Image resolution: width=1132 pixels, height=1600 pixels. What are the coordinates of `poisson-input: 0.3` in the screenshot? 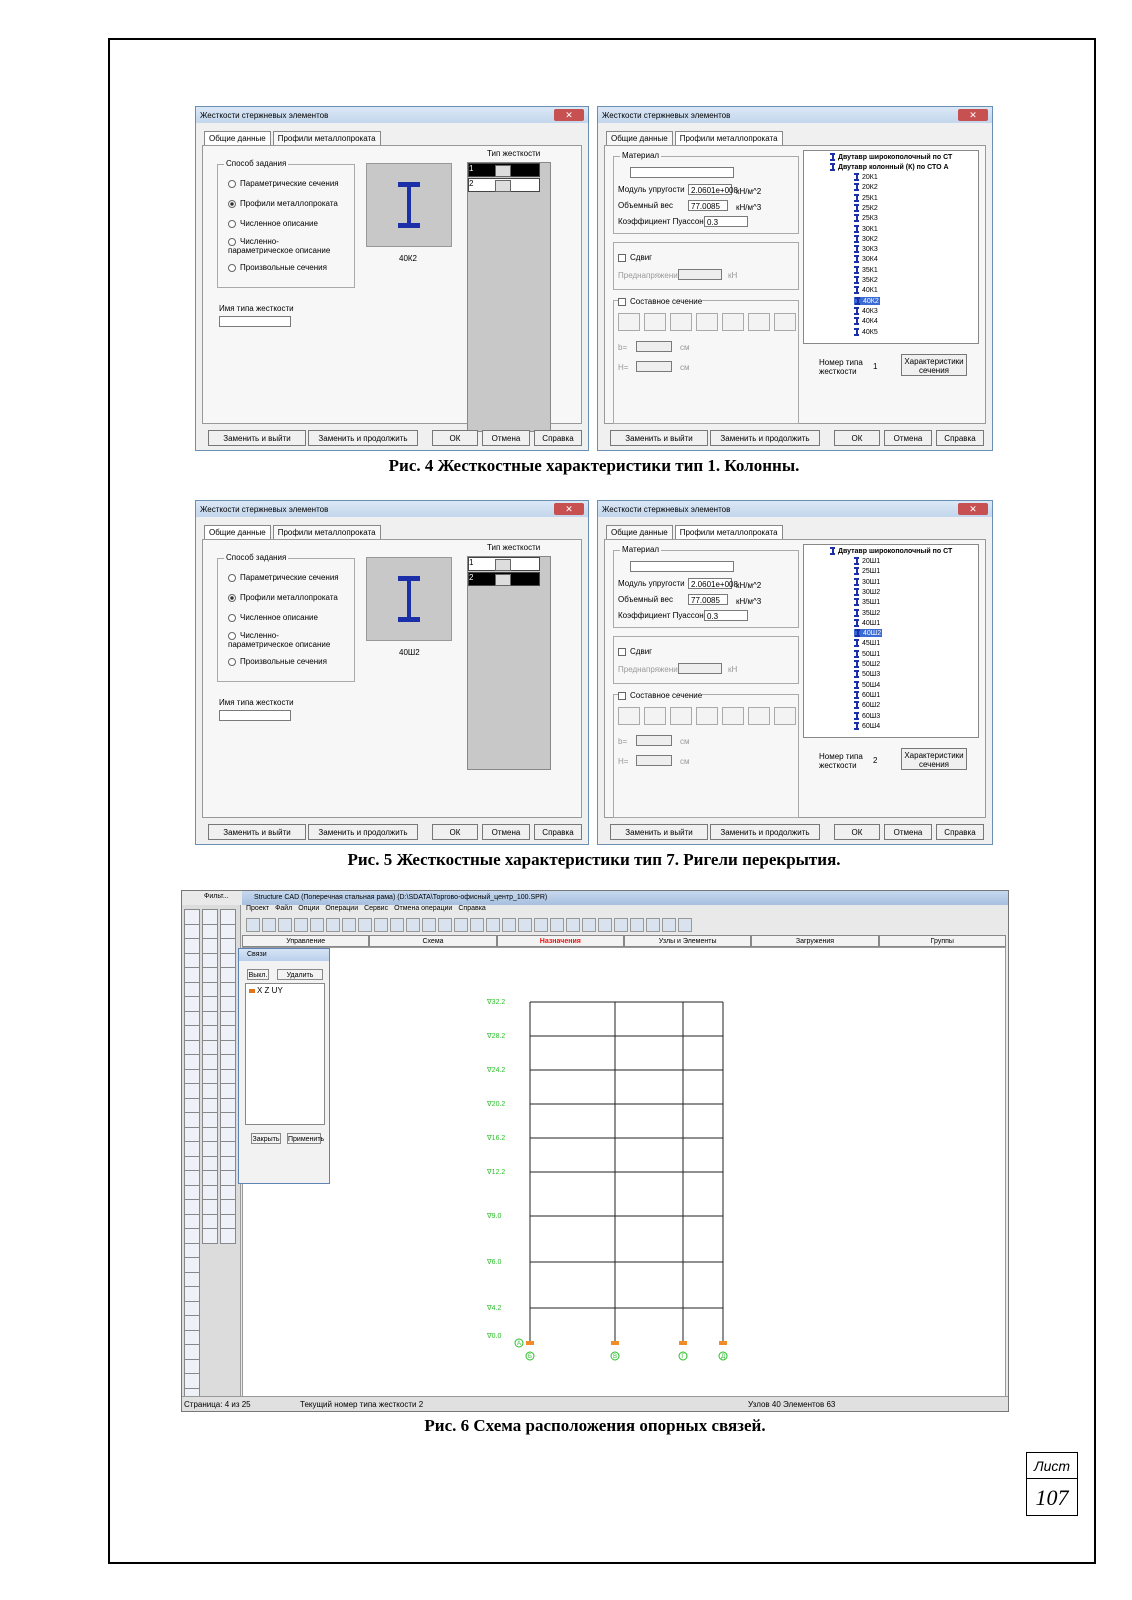 It's located at (726, 615).